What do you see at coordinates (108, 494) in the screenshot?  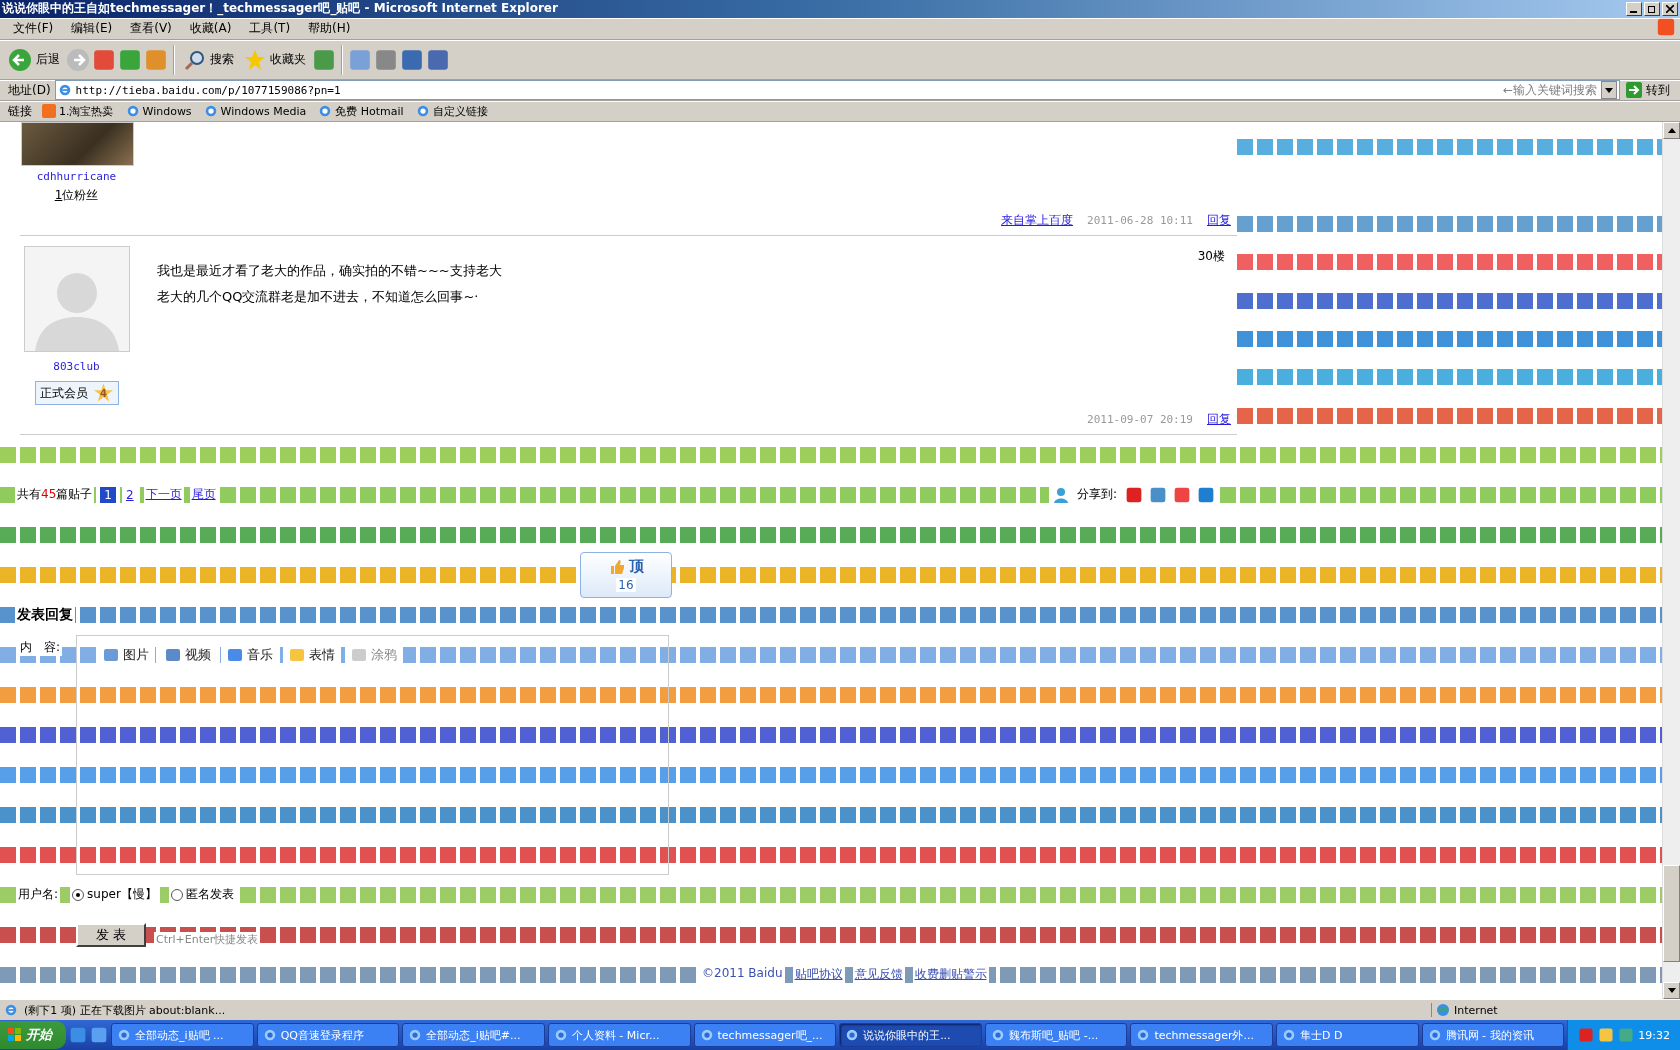 I see `page-link: 1` at bounding box center [108, 494].